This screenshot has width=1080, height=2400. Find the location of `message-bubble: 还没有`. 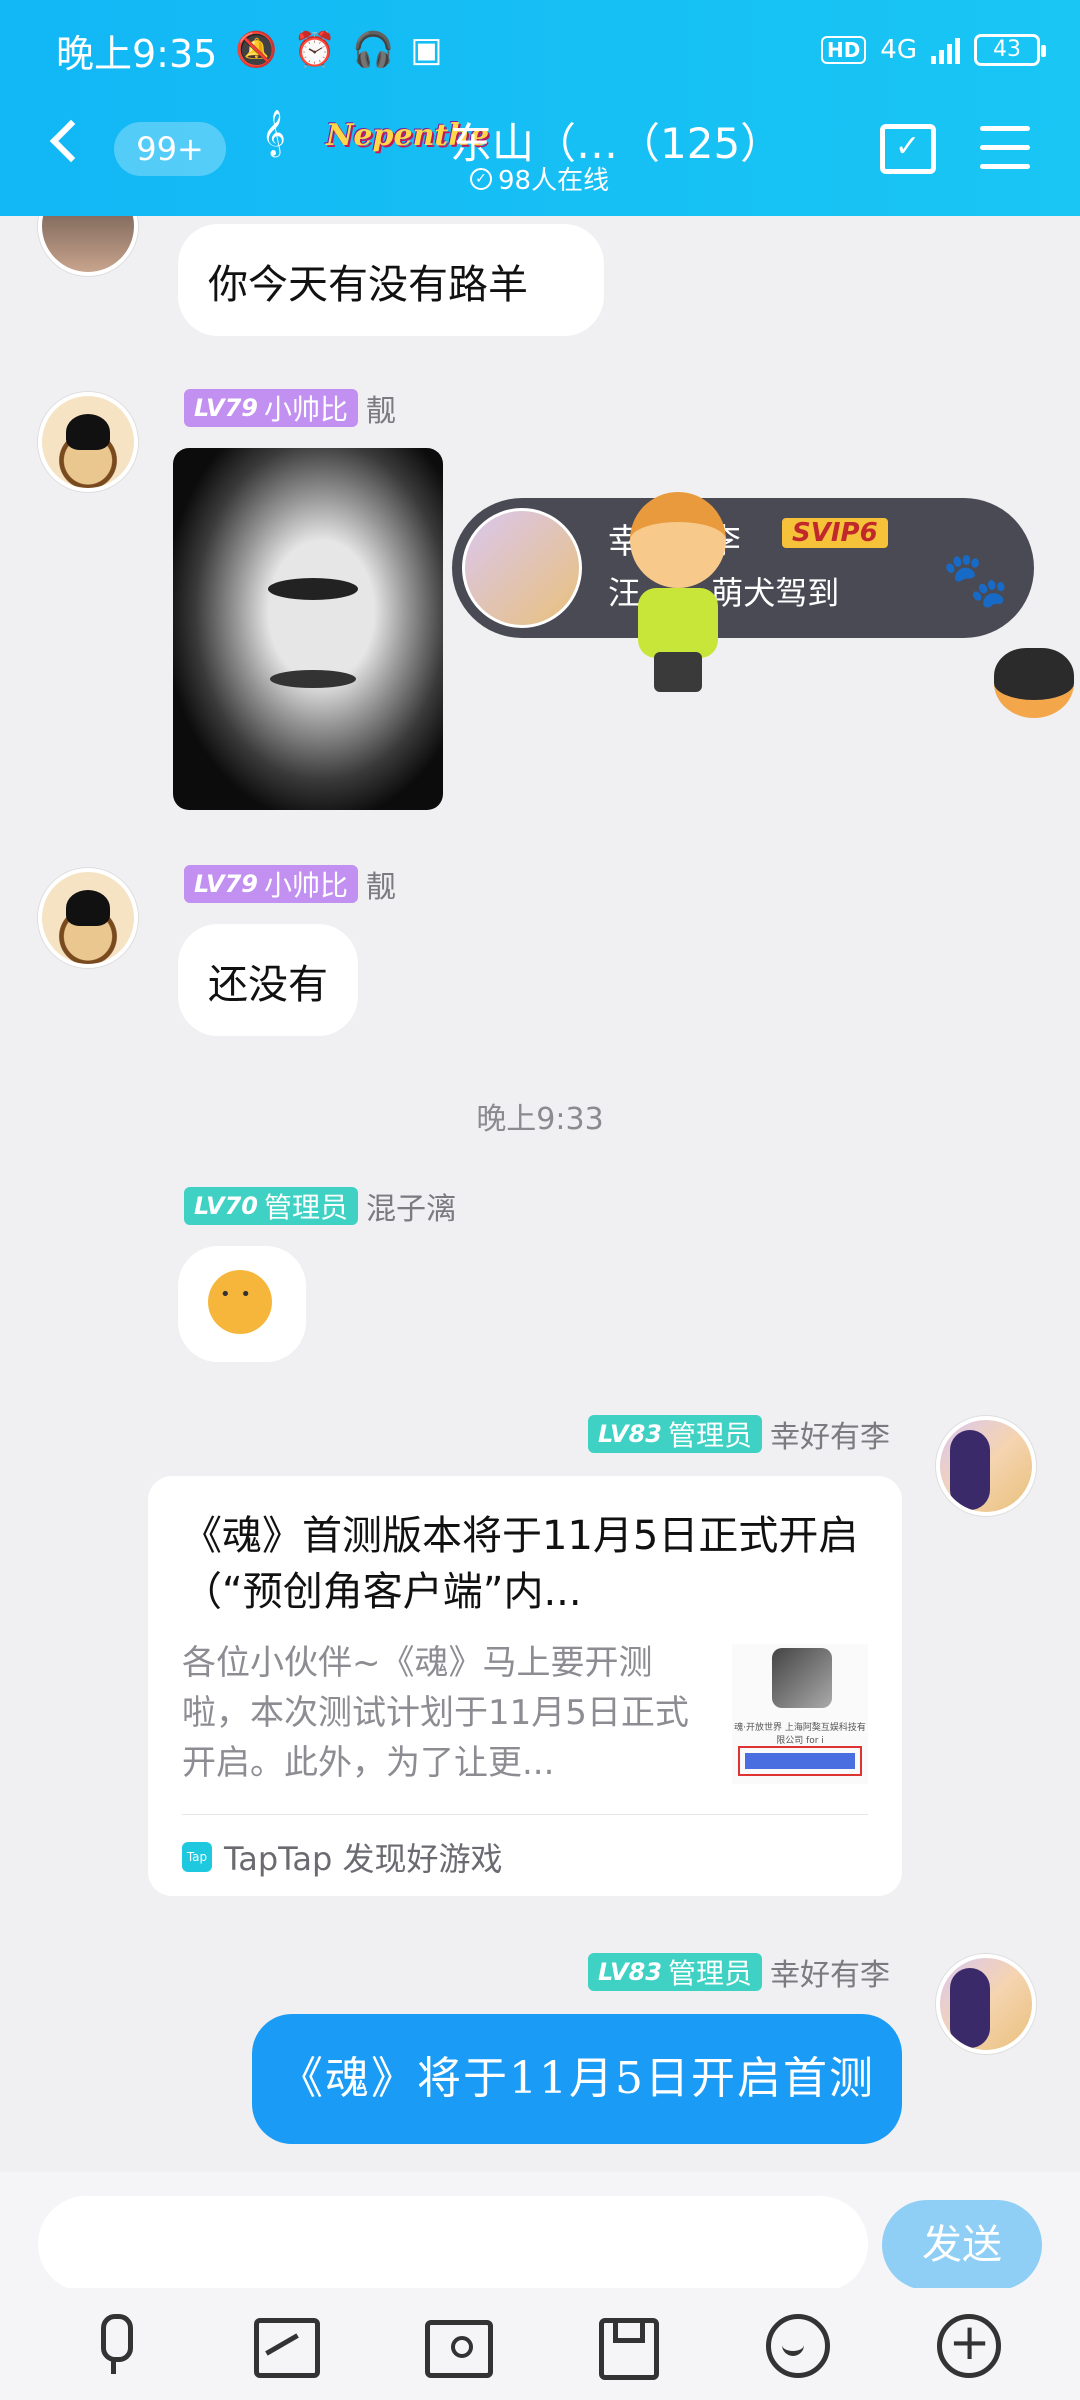

message-bubble: 还没有 is located at coordinates (268, 980).